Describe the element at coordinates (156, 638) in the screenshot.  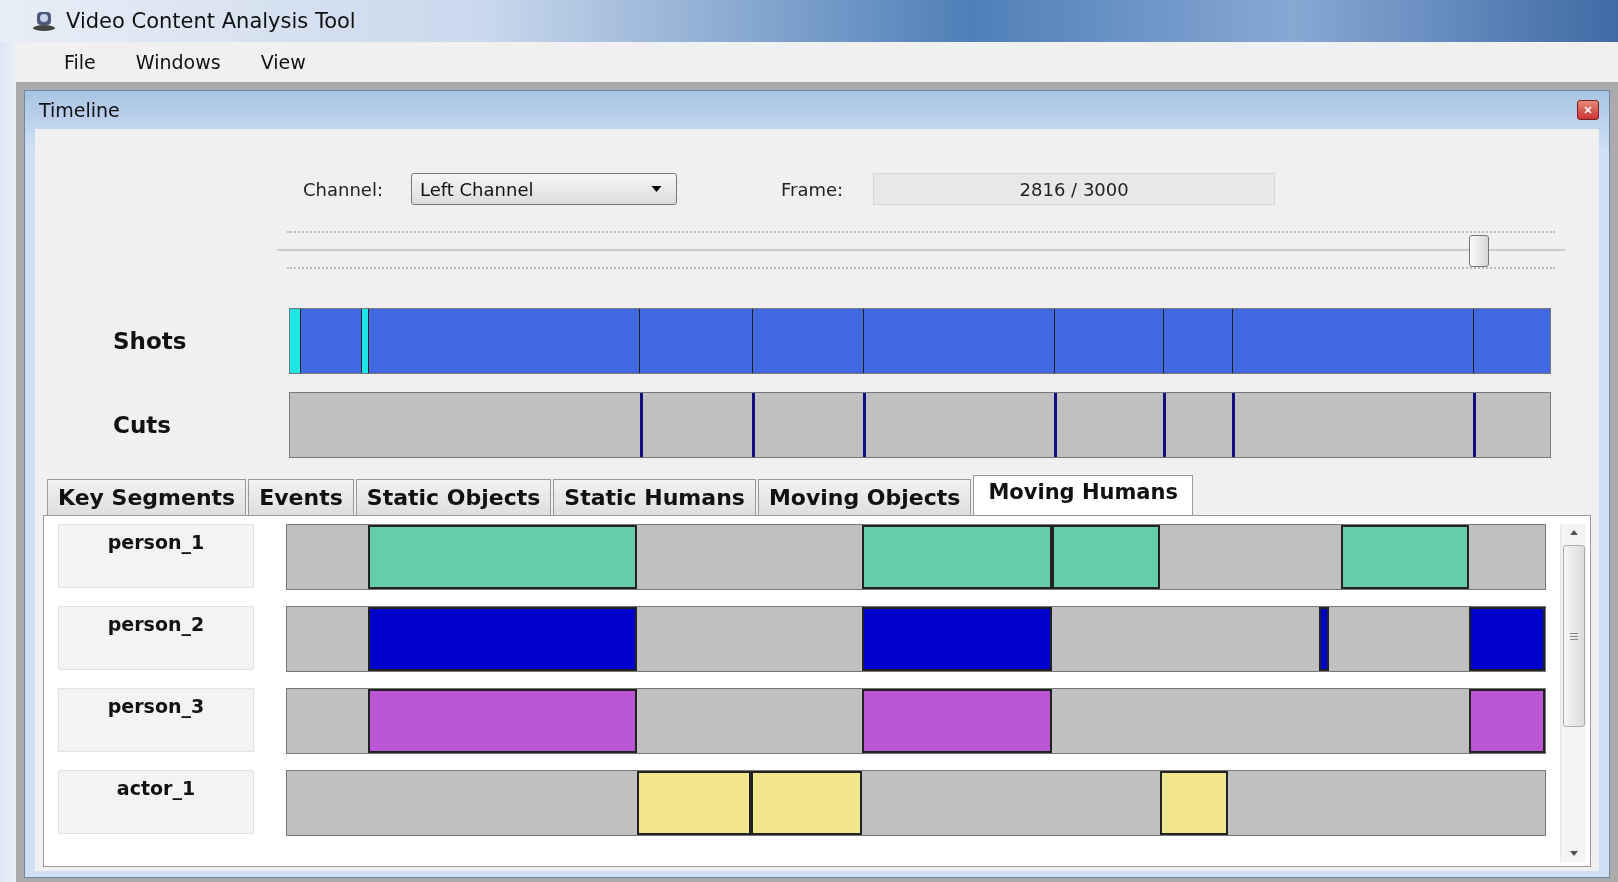
I see `row-label: person_2` at that location.